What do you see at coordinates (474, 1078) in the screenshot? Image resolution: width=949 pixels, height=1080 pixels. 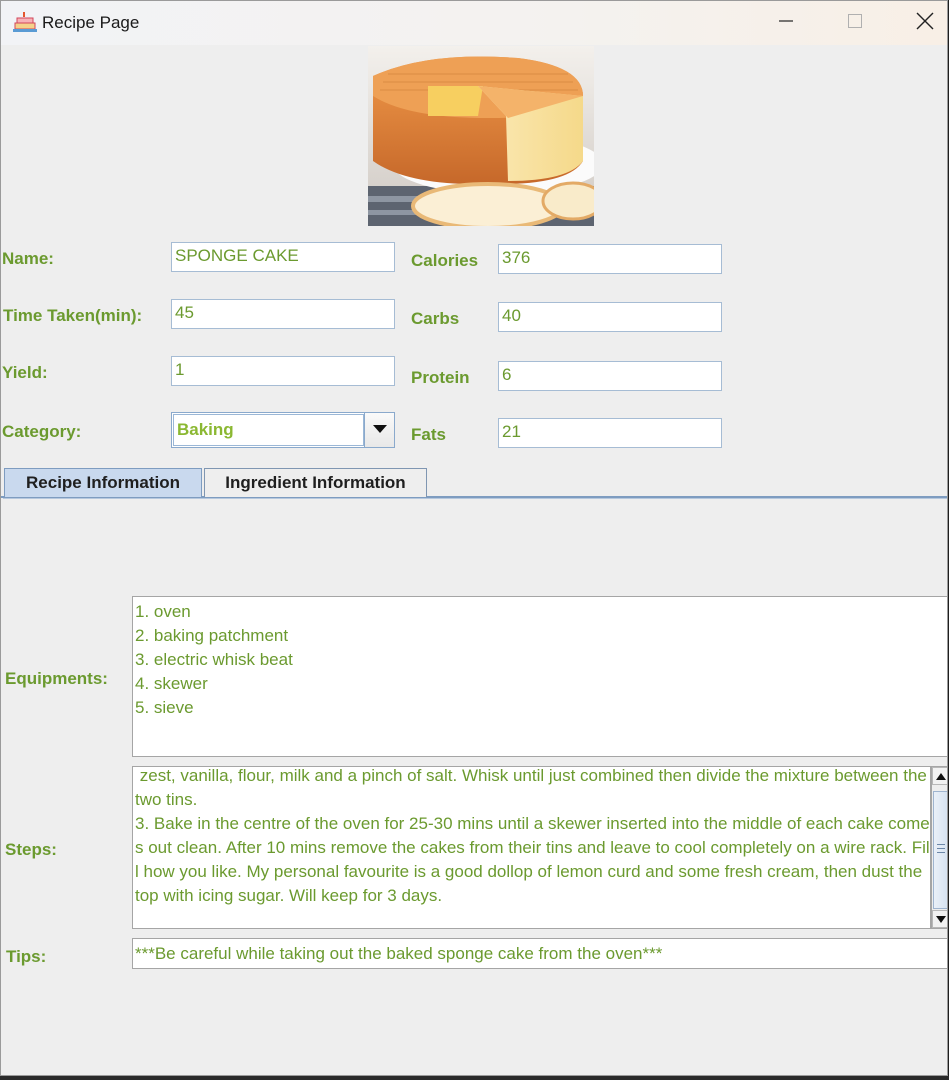 I see `desktop-edge` at bounding box center [474, 1078].